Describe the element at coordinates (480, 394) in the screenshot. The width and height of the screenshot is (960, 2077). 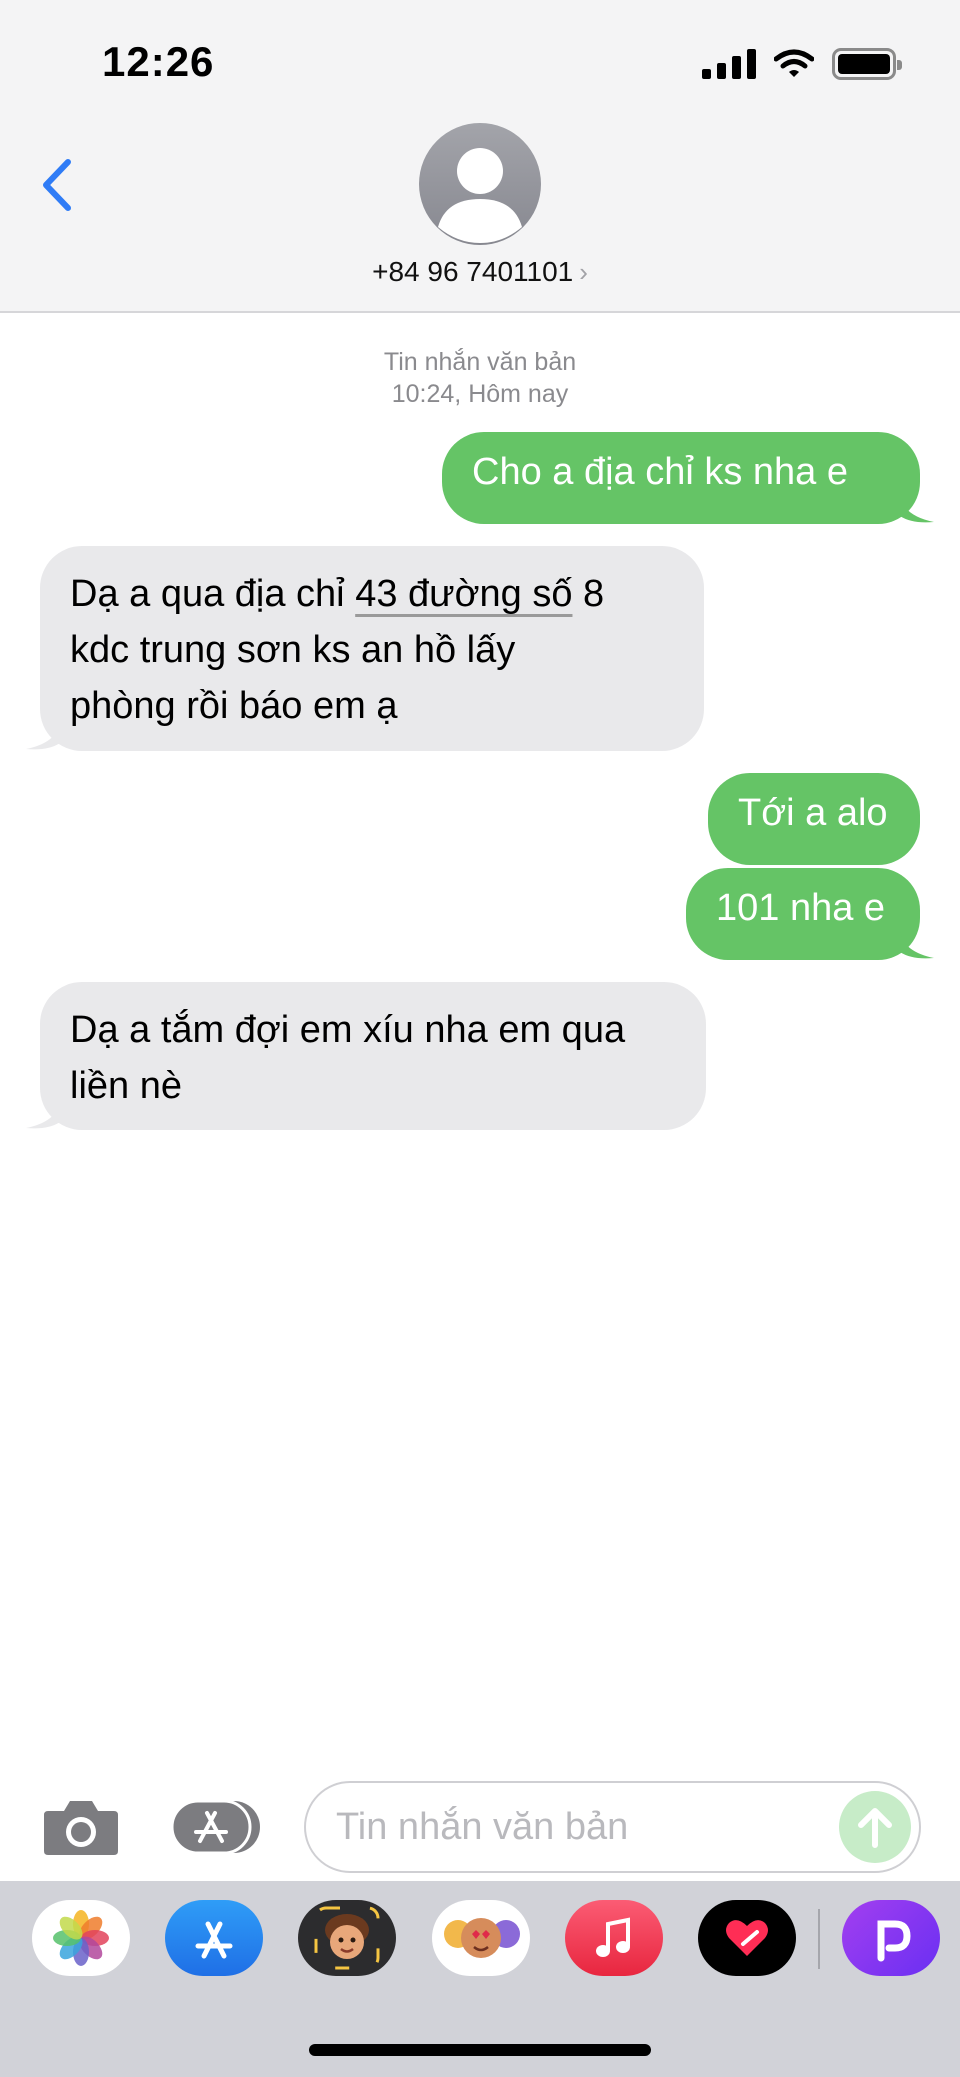
I see `message-timestamp: 10:24, Hôm nay` at that location.